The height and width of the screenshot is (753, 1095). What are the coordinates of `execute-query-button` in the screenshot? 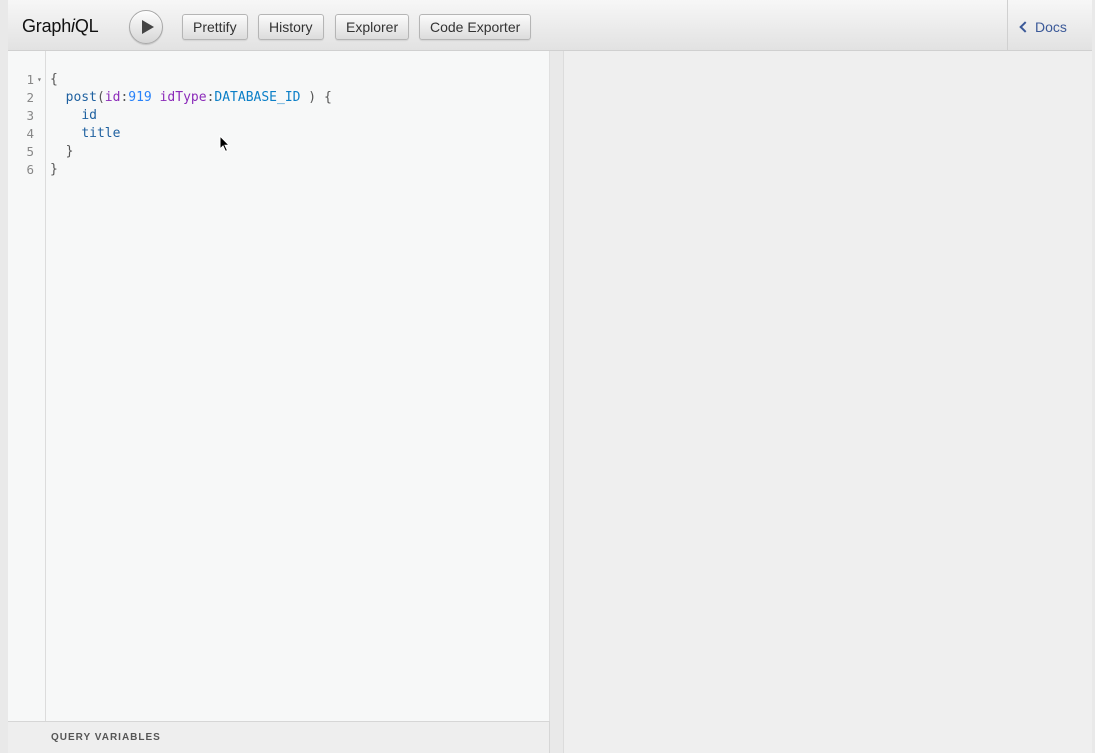 It's located at (146, 27).